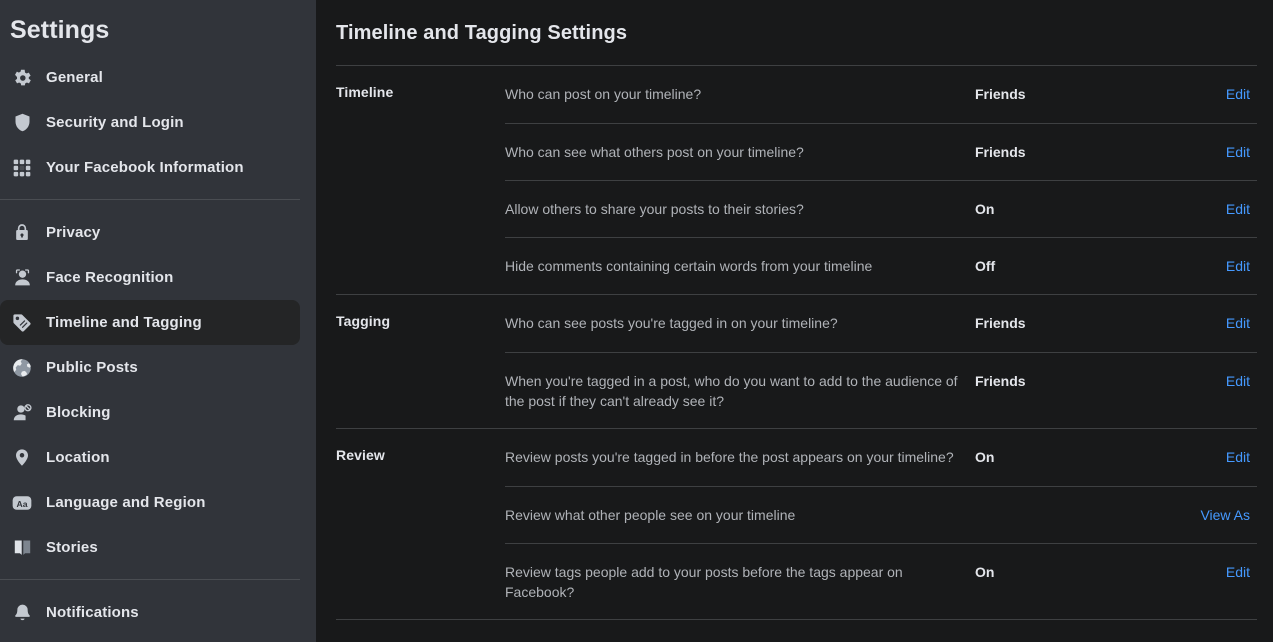  What do you see at coordinates (150, 77) in the screenshot?
I see `sidebar-item-general: General` at bounding box center [150, 77].